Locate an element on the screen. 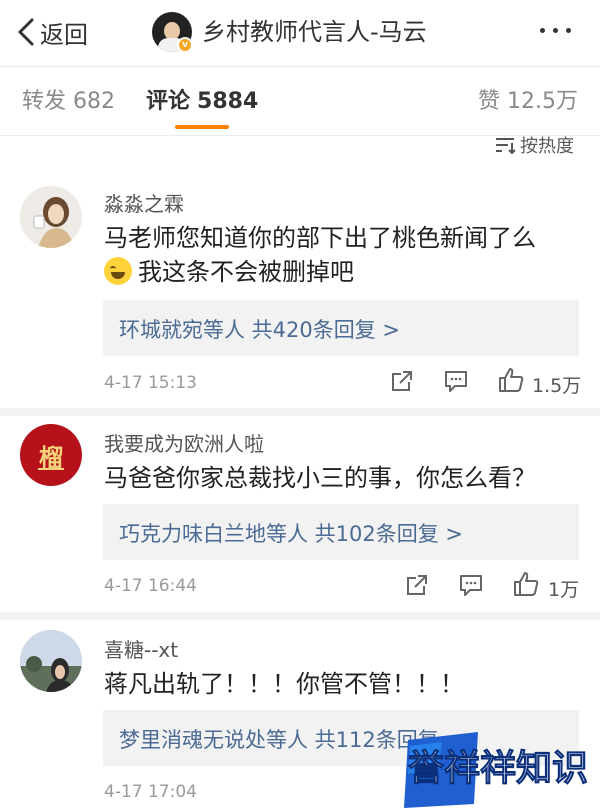 The width and height of the screenshot is (600, 810). sort-label: 按热度 is located at coordinates (547, 146).